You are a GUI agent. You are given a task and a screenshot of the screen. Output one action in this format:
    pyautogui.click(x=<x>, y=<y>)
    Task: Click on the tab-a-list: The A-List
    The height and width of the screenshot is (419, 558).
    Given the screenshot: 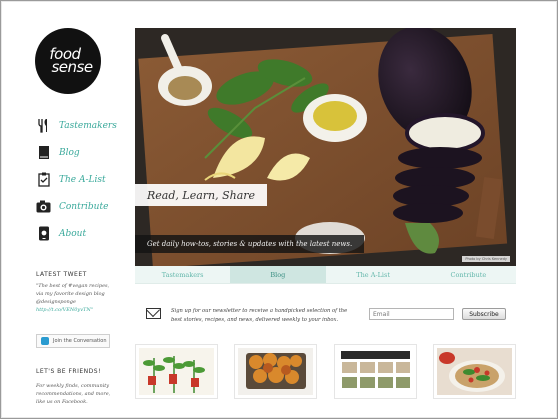 What is the action you would take?
    pyautogui.click(x=373, y=274)
    